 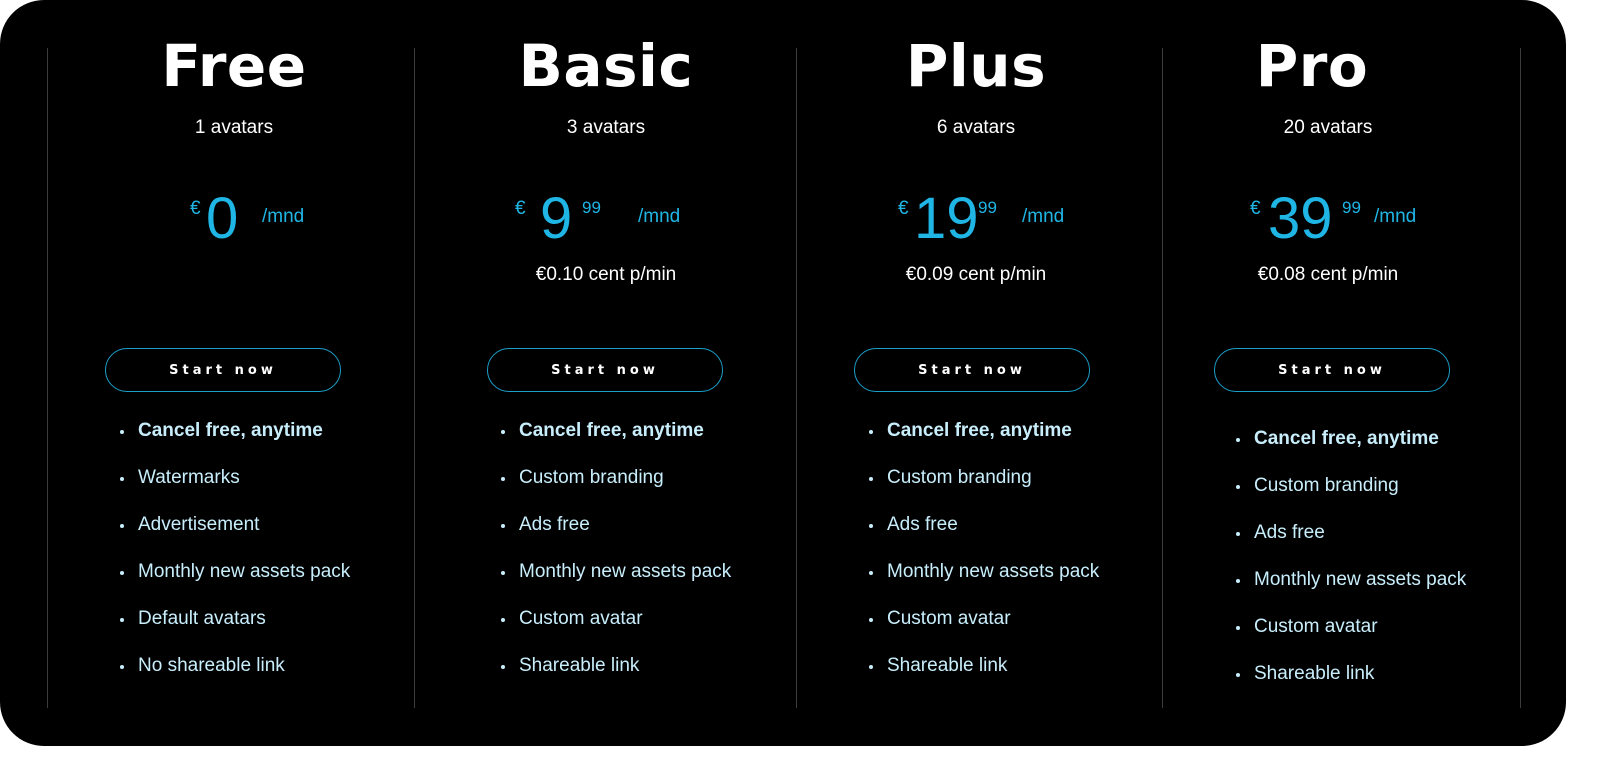 What do you see at coordinates (234, 66) in the screenshot?
I see `plan-name: Free` at bounding box center [234, 66].